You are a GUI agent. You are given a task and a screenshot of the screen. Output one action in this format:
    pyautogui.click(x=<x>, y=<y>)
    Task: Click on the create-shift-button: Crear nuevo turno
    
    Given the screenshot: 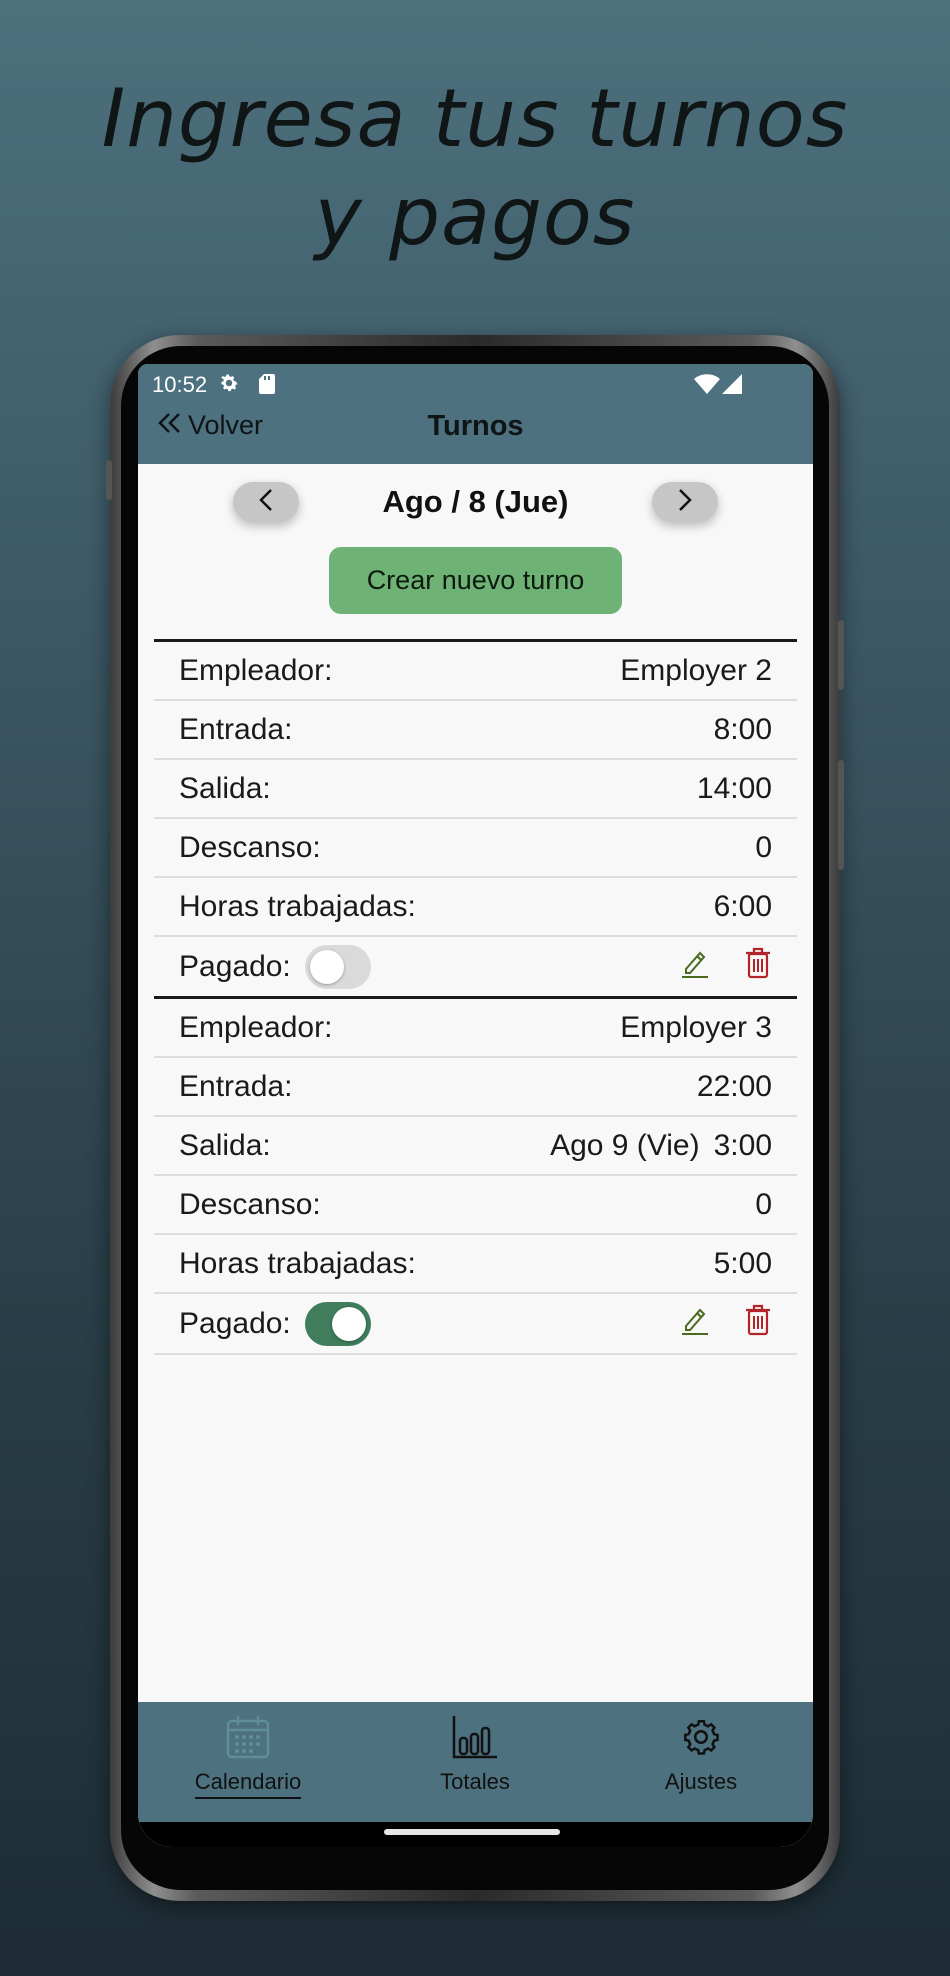 What is the action you would take?
    pyautogui.click(x=475, y=580)
    